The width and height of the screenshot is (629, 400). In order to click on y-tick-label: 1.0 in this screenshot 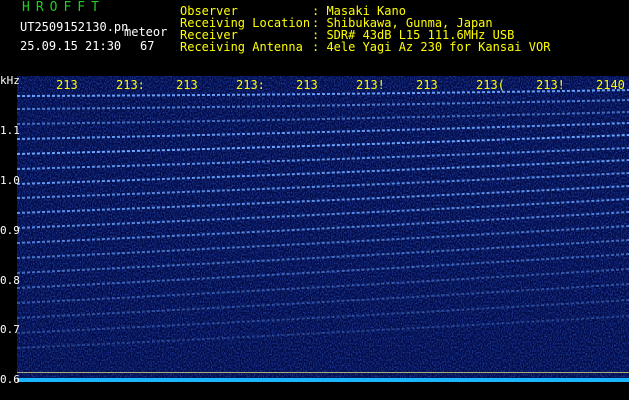, I will do `click(10, 180)`.